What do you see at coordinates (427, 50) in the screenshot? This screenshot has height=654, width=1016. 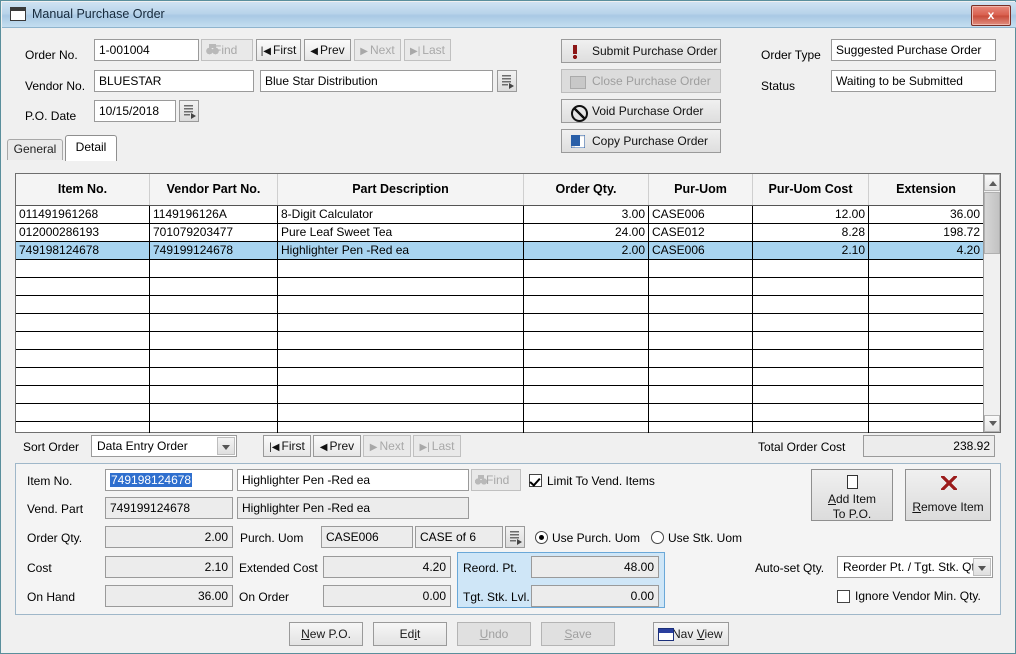 I see `header-nav-last: ▶| Last` at bounding box center [427, 50].